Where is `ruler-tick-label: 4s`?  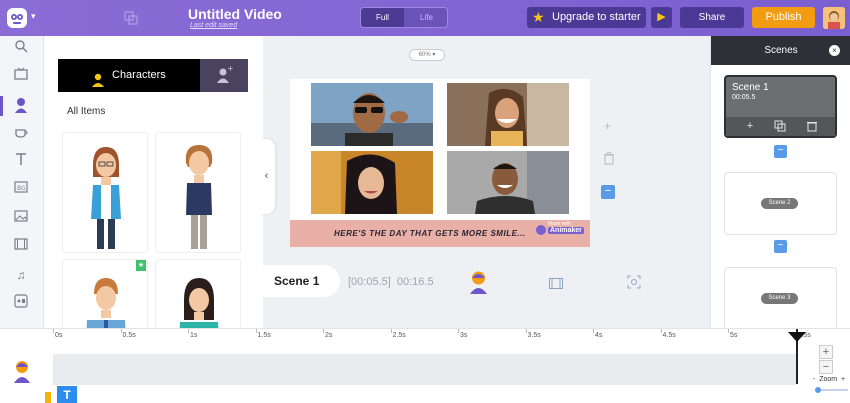
ruler-tick-label: 4s is located at coordinates (599, 335).